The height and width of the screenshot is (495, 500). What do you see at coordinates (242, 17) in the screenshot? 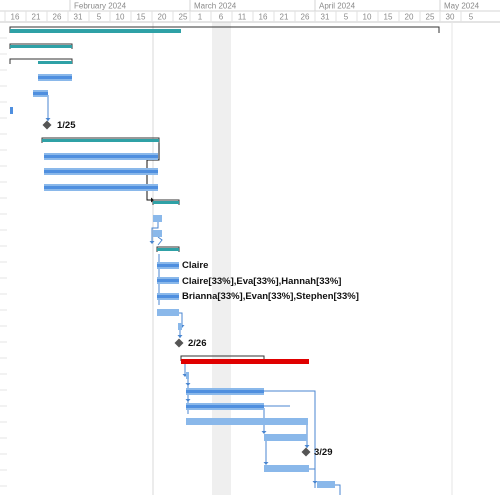
I see `day-label: 11` at bounding box center [242, 17].